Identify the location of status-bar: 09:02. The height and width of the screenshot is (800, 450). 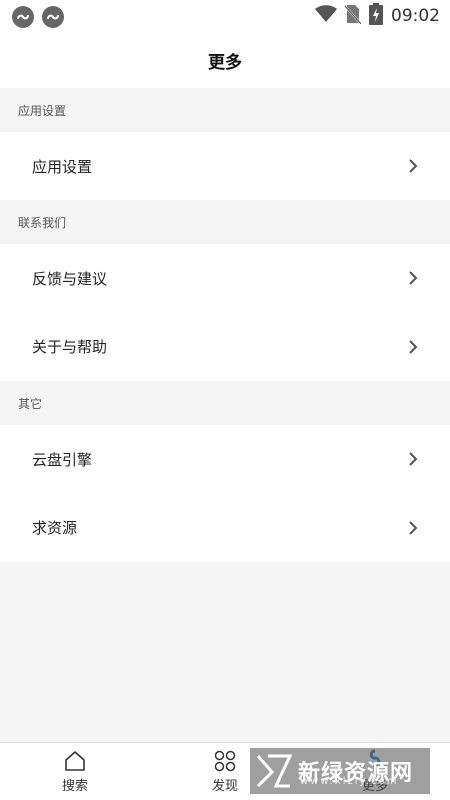
(225, 16).